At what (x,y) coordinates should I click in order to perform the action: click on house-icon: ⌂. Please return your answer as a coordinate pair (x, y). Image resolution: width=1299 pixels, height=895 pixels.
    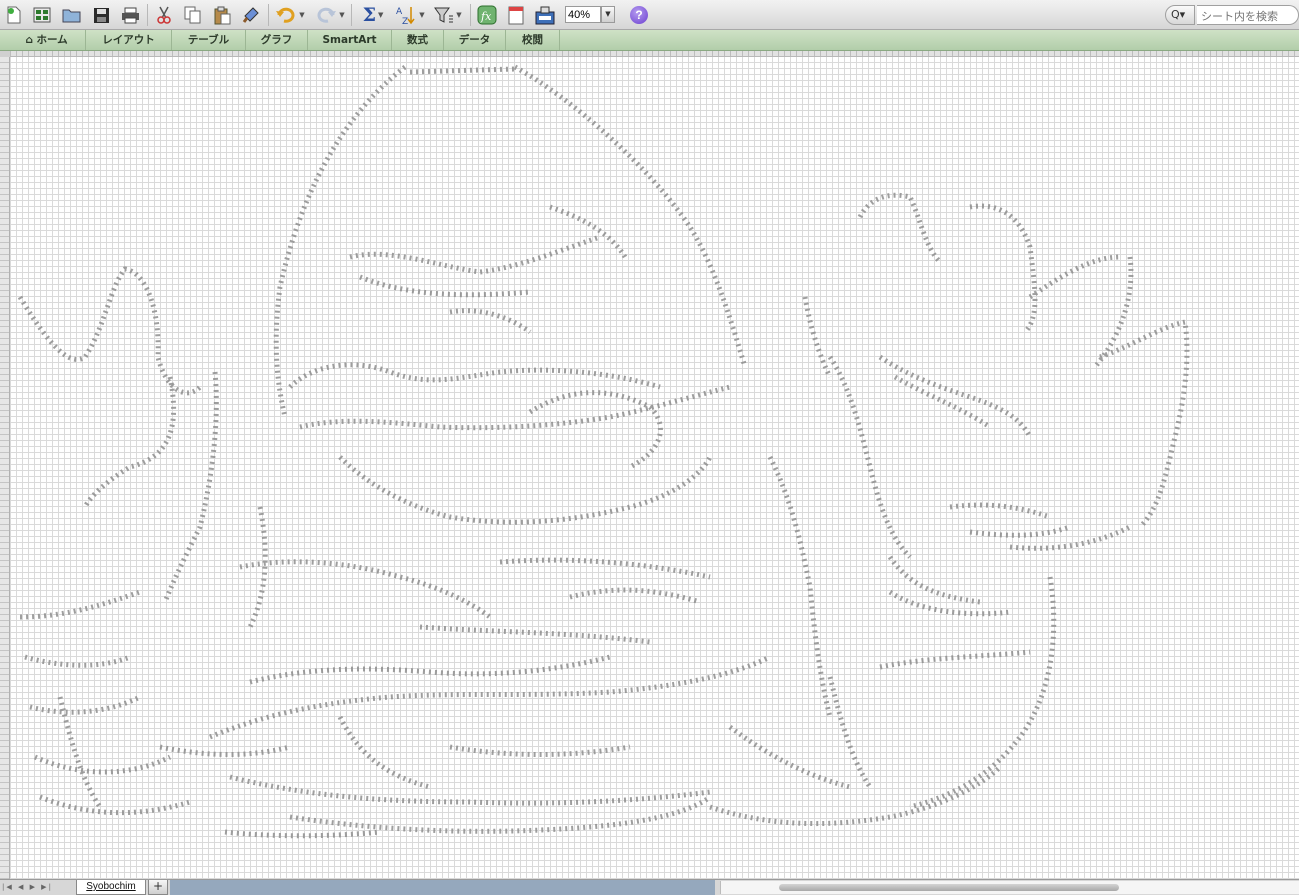
    Looking at the image, I should click on (29, 40).